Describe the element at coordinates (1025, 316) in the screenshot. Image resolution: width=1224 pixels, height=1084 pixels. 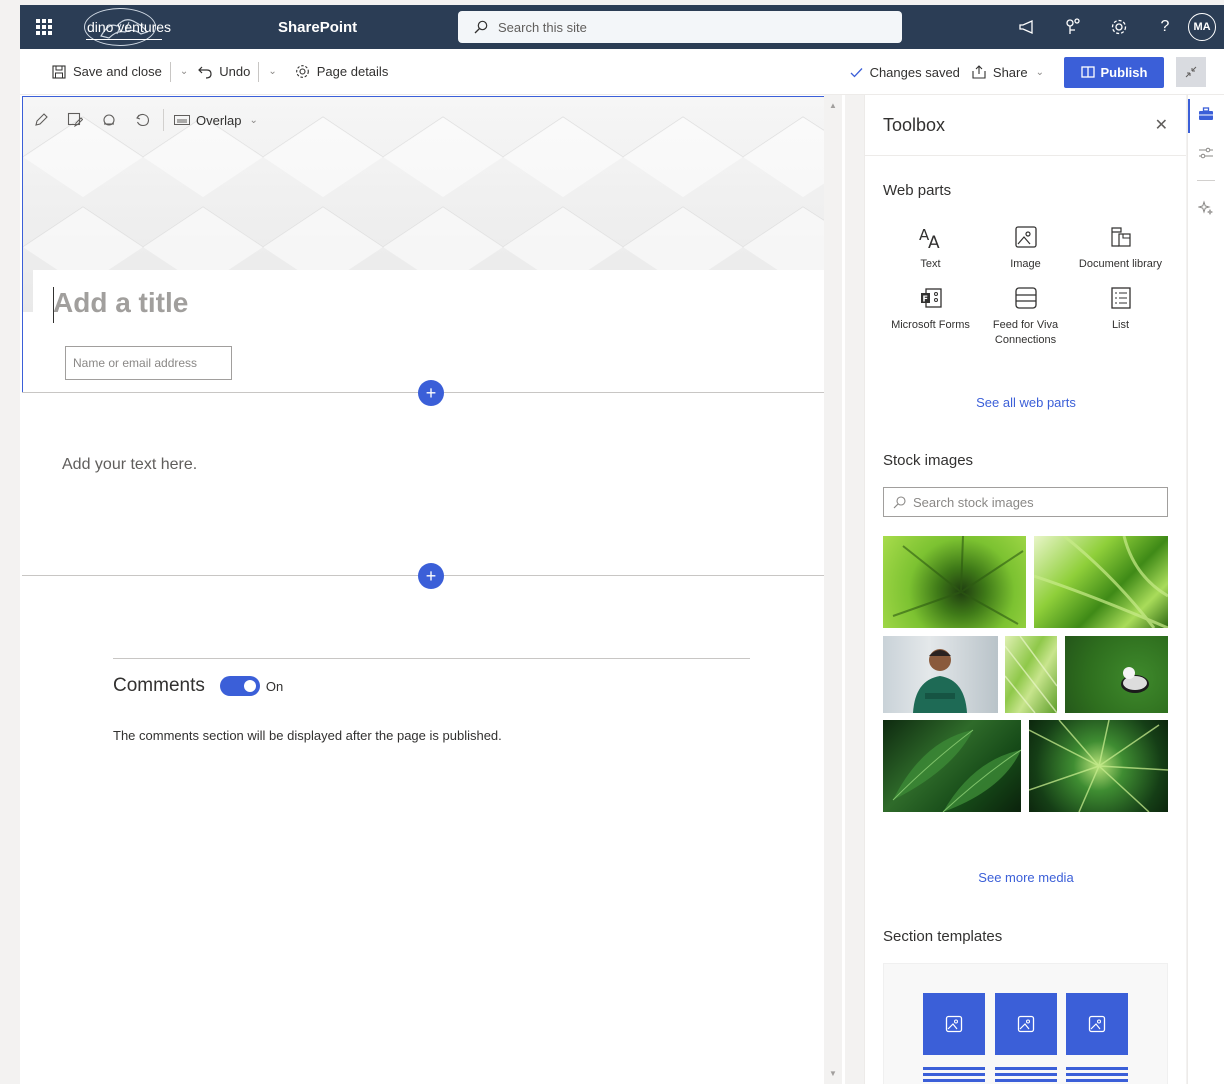
I see `web-part-feed-viva: Feed for Viva Connections` at that location.